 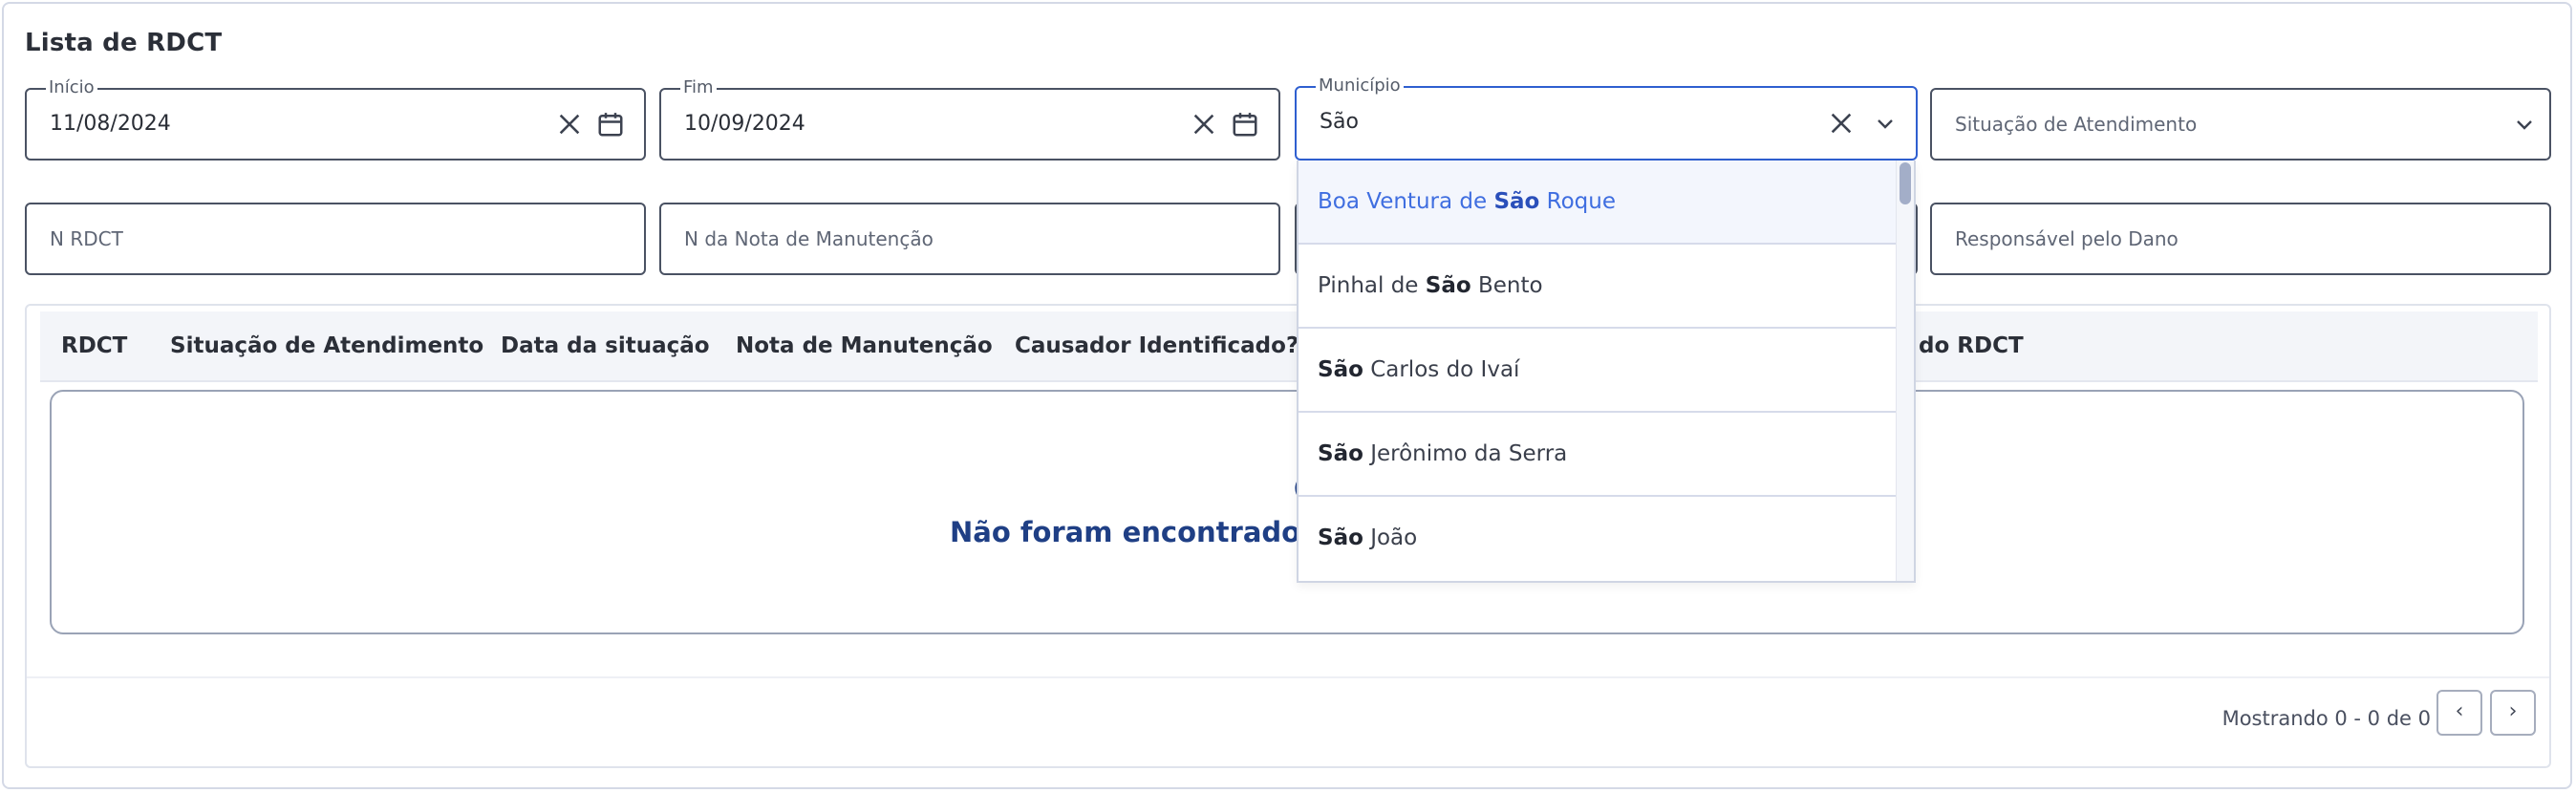 I want to click on municipio-option: São Carlos do Ivaí, so click(x=1599, y=371).